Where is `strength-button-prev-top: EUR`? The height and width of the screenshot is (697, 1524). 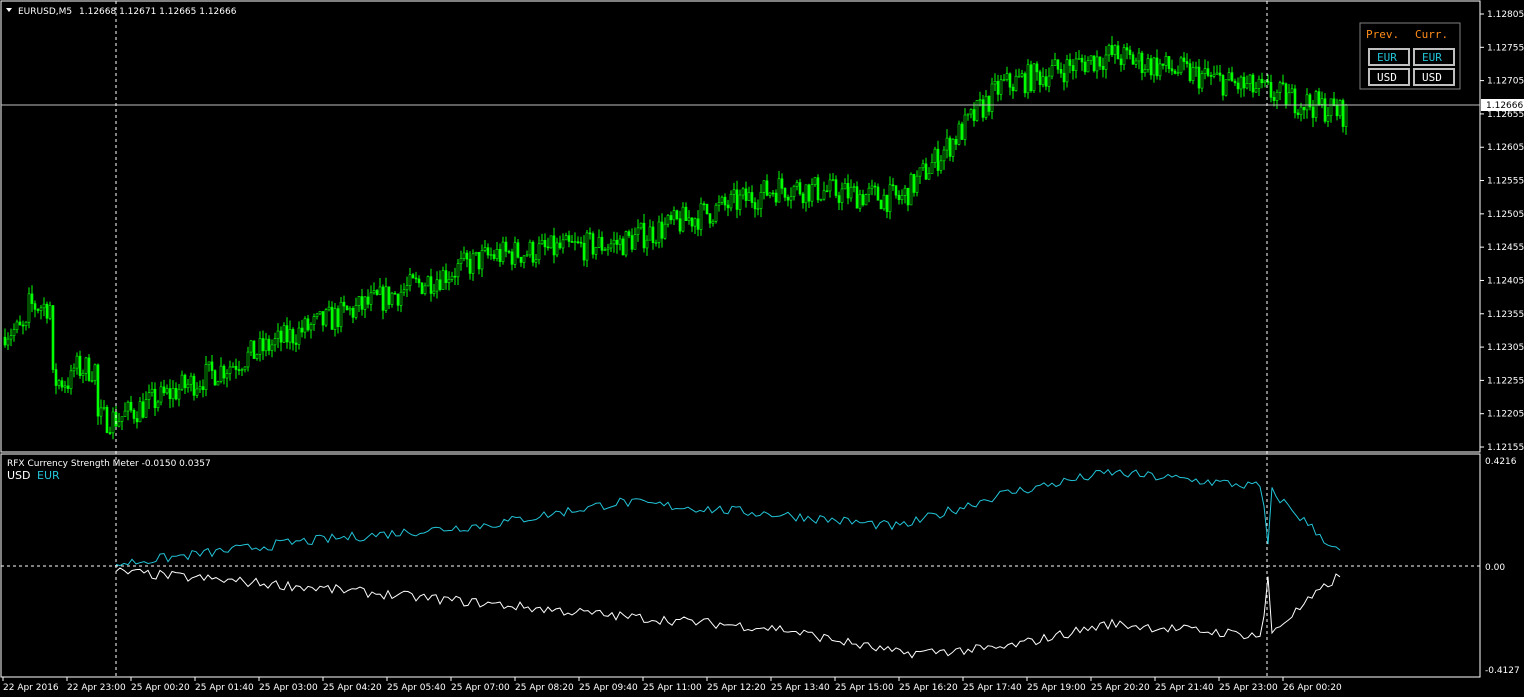 strength-button-prev-top: EUR is located at coordinates (1389, 57).